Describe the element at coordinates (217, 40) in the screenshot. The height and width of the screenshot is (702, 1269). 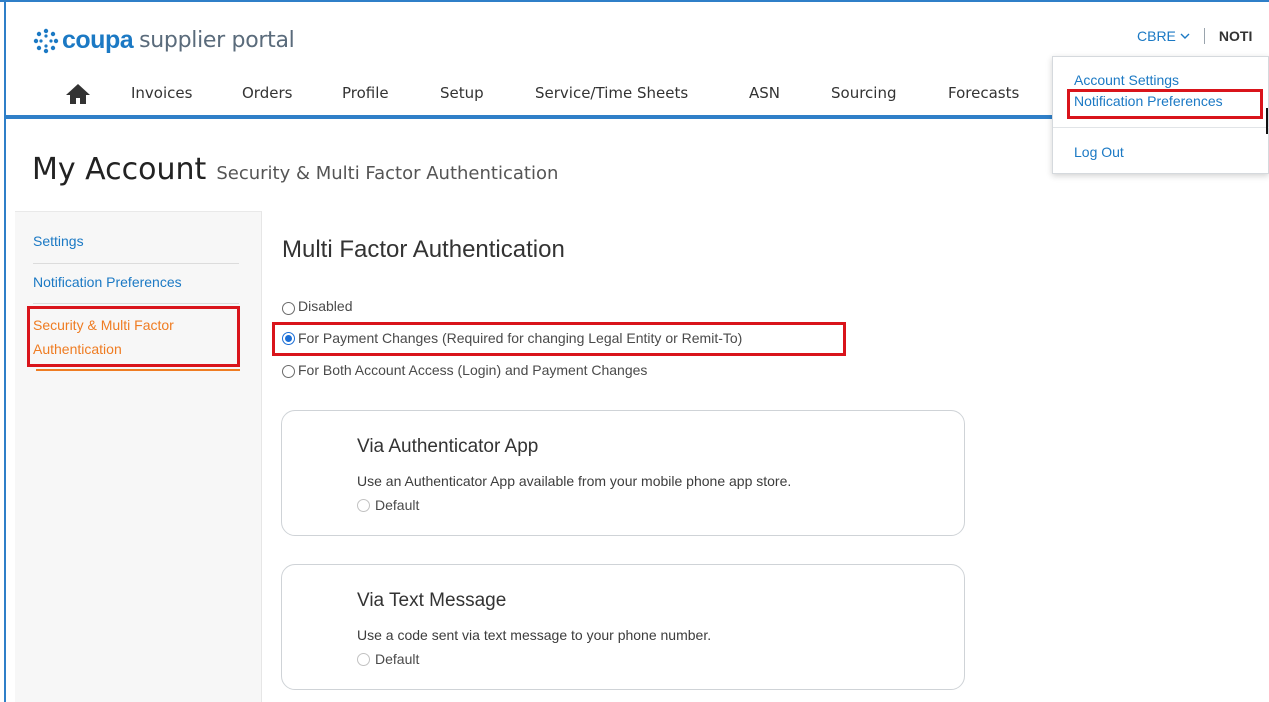
I see `logo-subtitle: supplier portal` at that location.